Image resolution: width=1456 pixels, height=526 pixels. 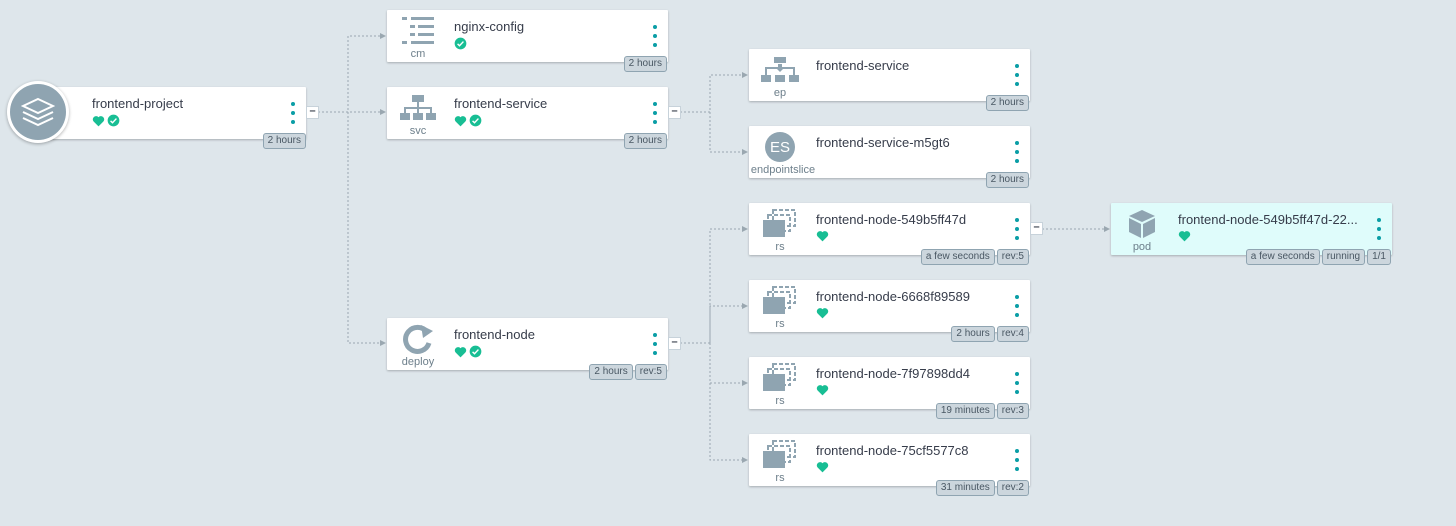 I want to click on node-tags: 19 minutes rev:3, so click(x=982, y=411).